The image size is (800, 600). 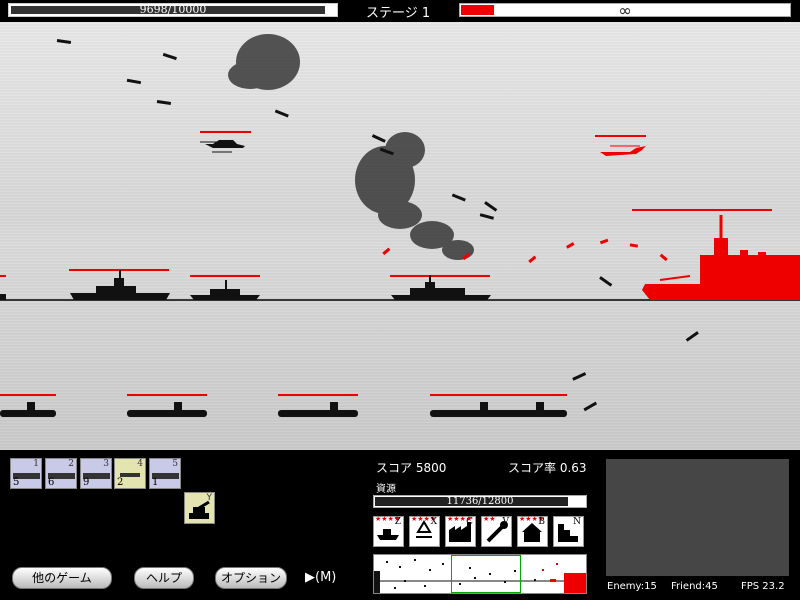 I want to click on unit-card-4: 4 2, so click(x=130, y=473).